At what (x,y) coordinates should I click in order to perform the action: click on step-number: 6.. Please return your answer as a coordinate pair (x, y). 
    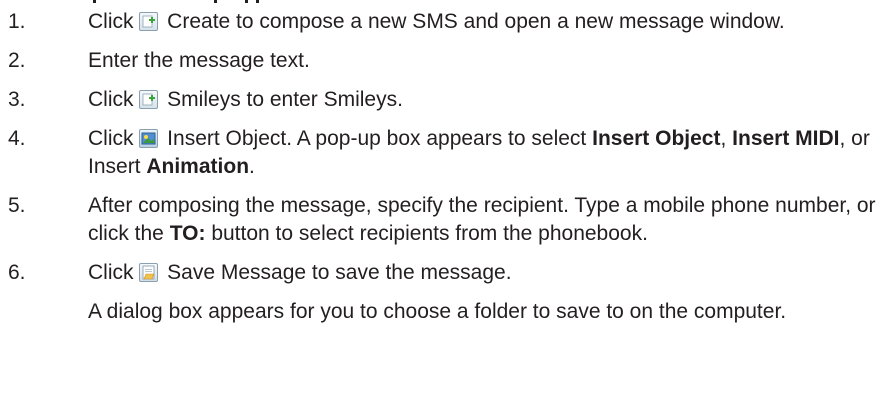
    Looking at the image, I should click on (17, 272).